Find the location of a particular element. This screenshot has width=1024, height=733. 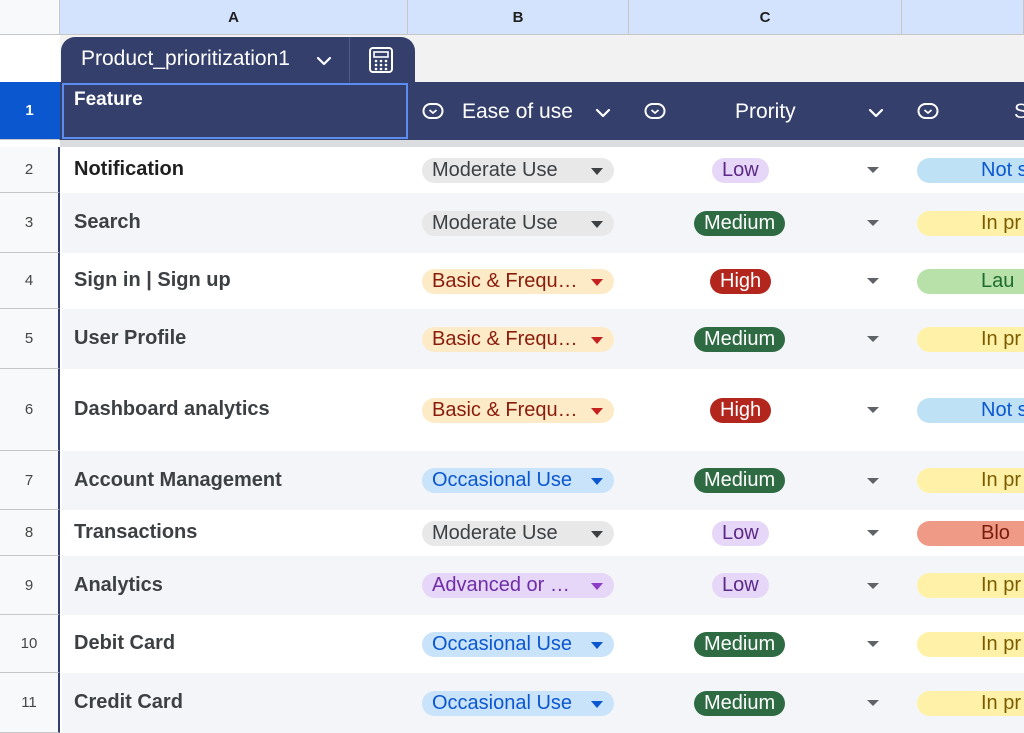

feature-cell: Dashboard analytics is located at coordinates (172, 409).